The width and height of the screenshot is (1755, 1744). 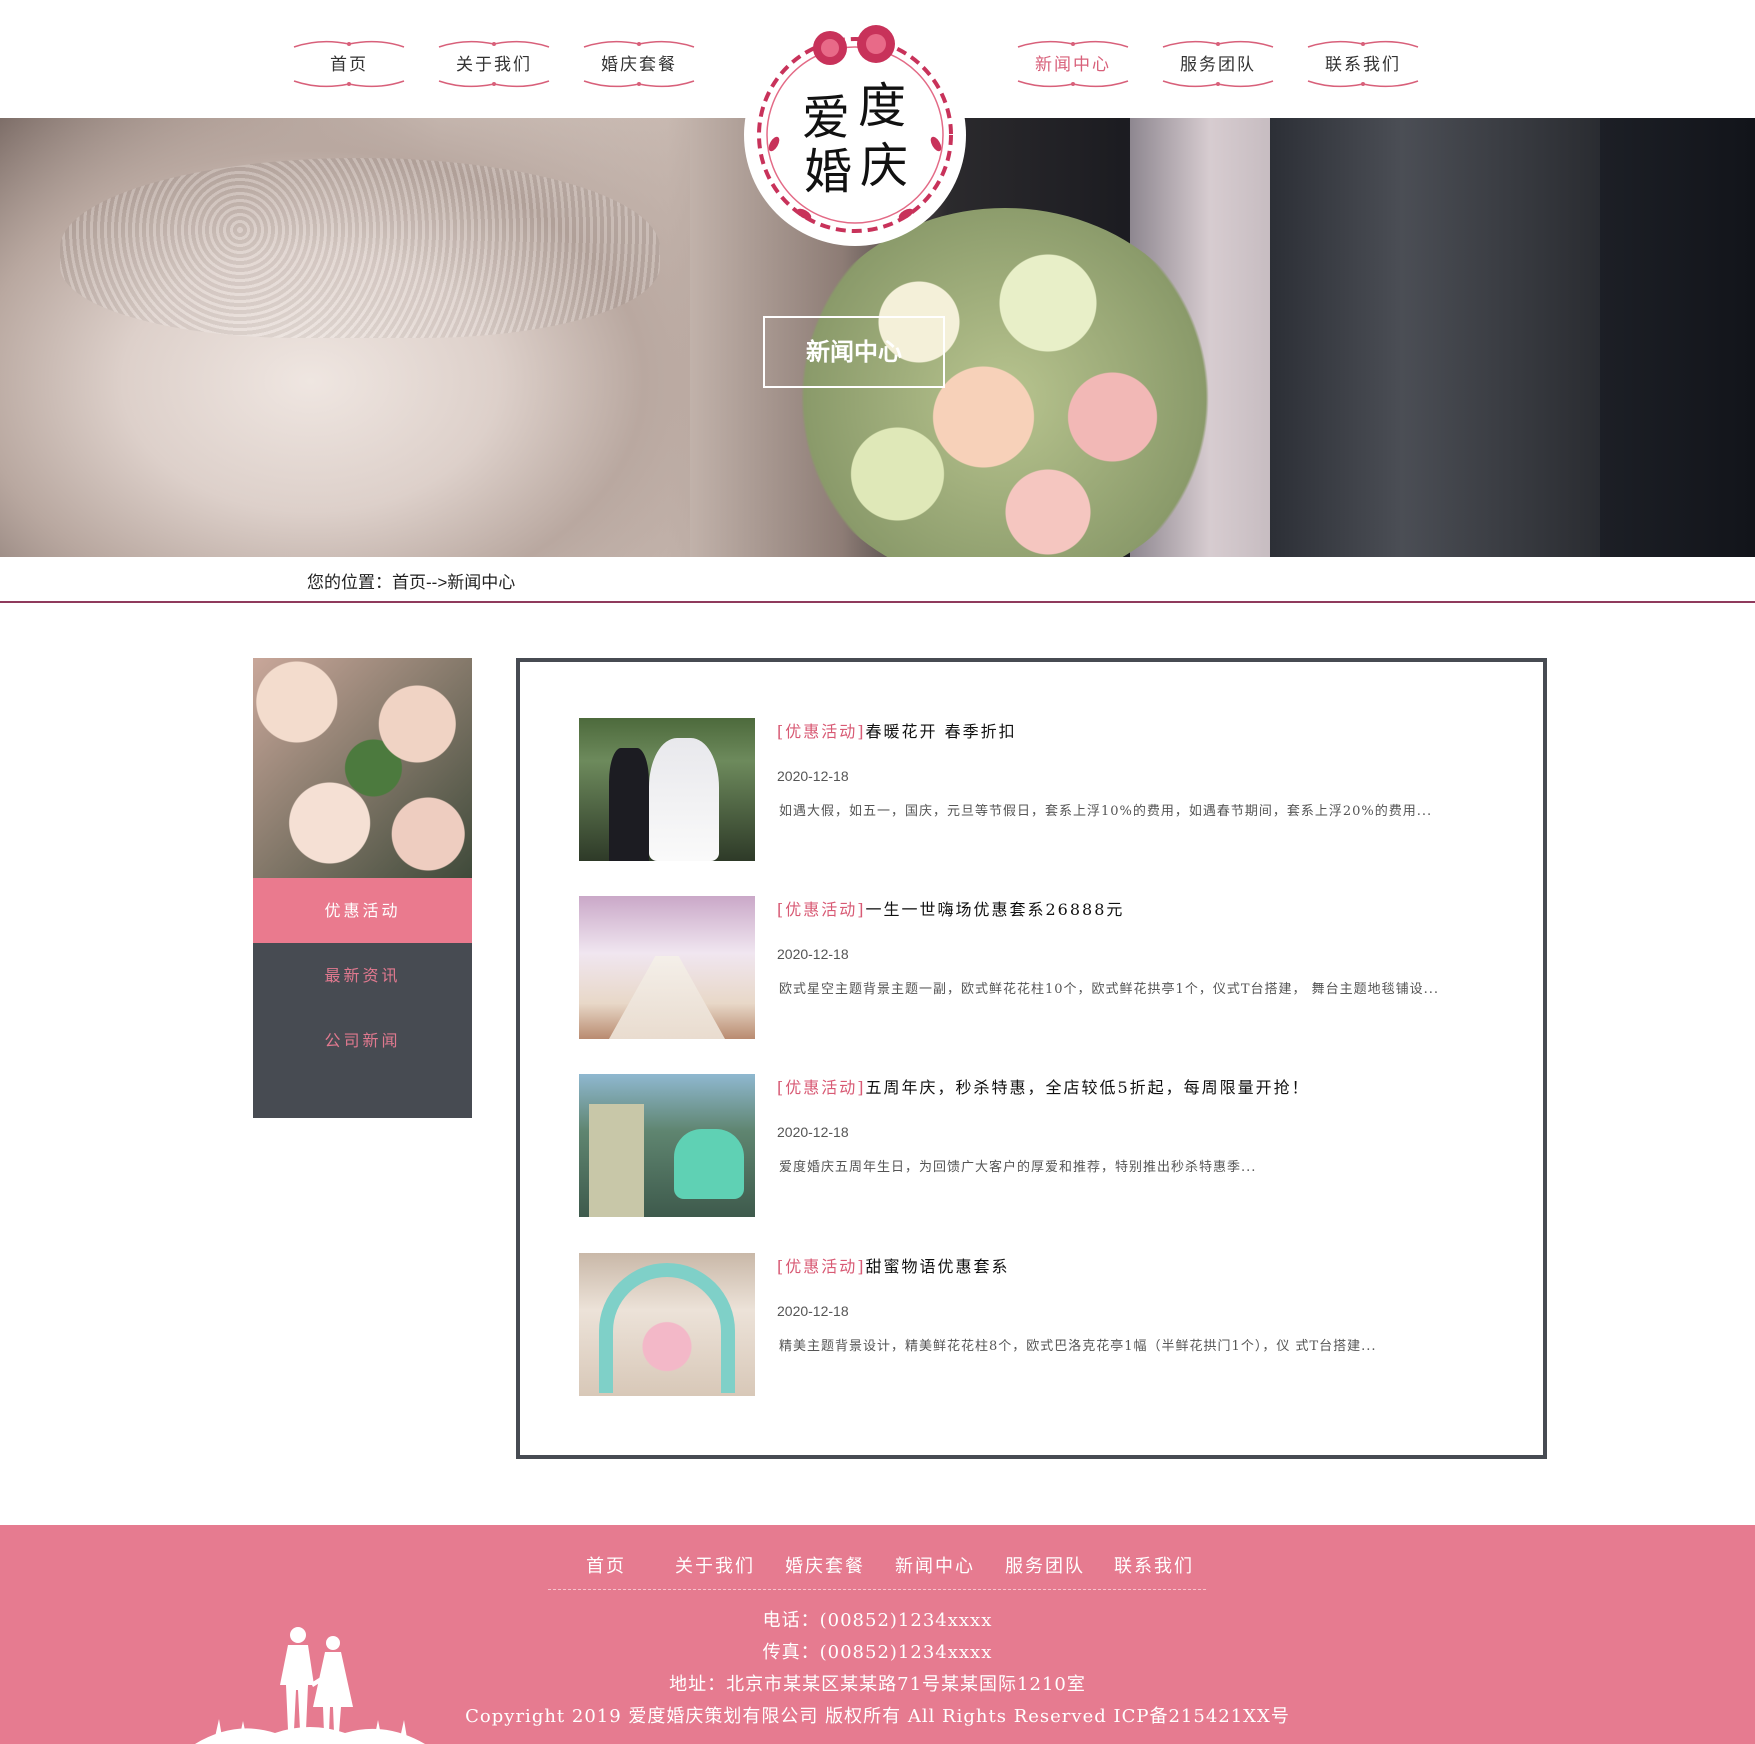 I want to click on nav-packages: 婚庆套餐, so click(x=639, y=64).